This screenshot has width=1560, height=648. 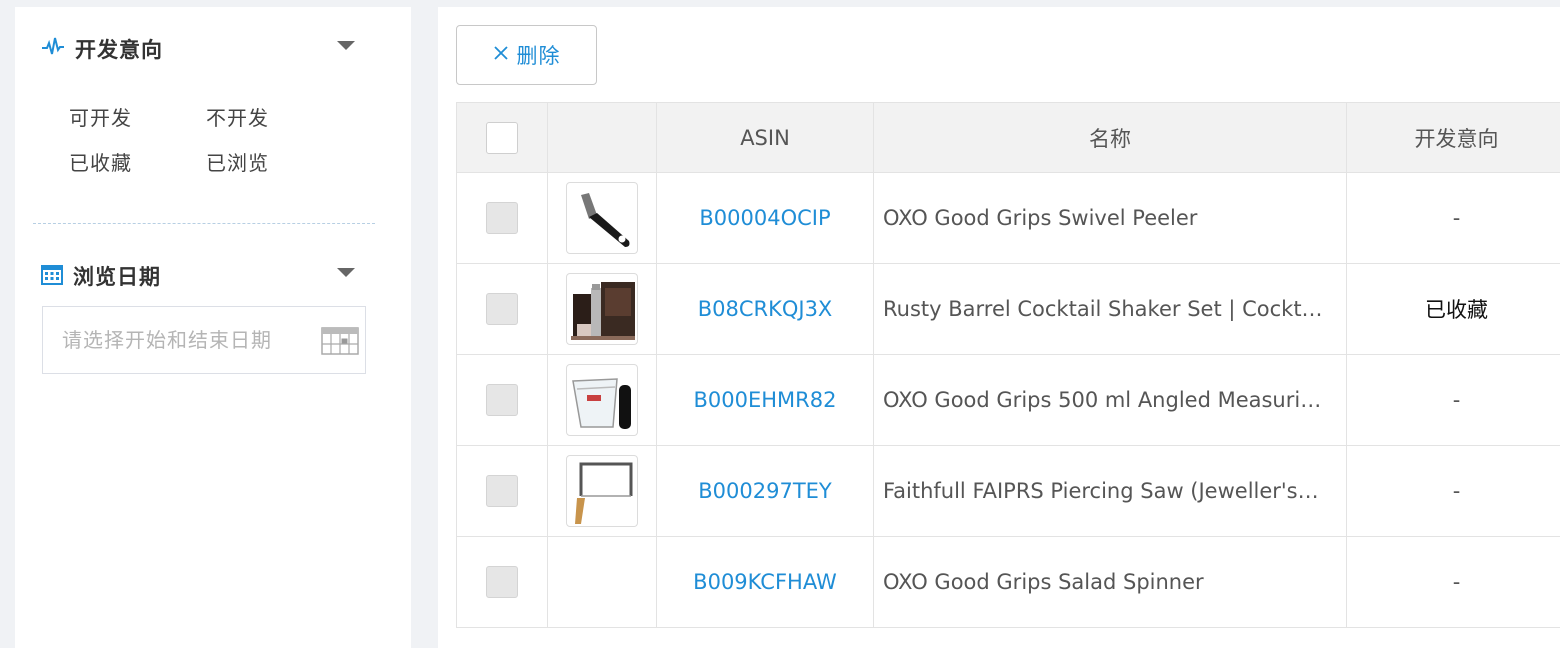 I want to click on cocktail-set-thumbnail, so click(x=602, y=309).